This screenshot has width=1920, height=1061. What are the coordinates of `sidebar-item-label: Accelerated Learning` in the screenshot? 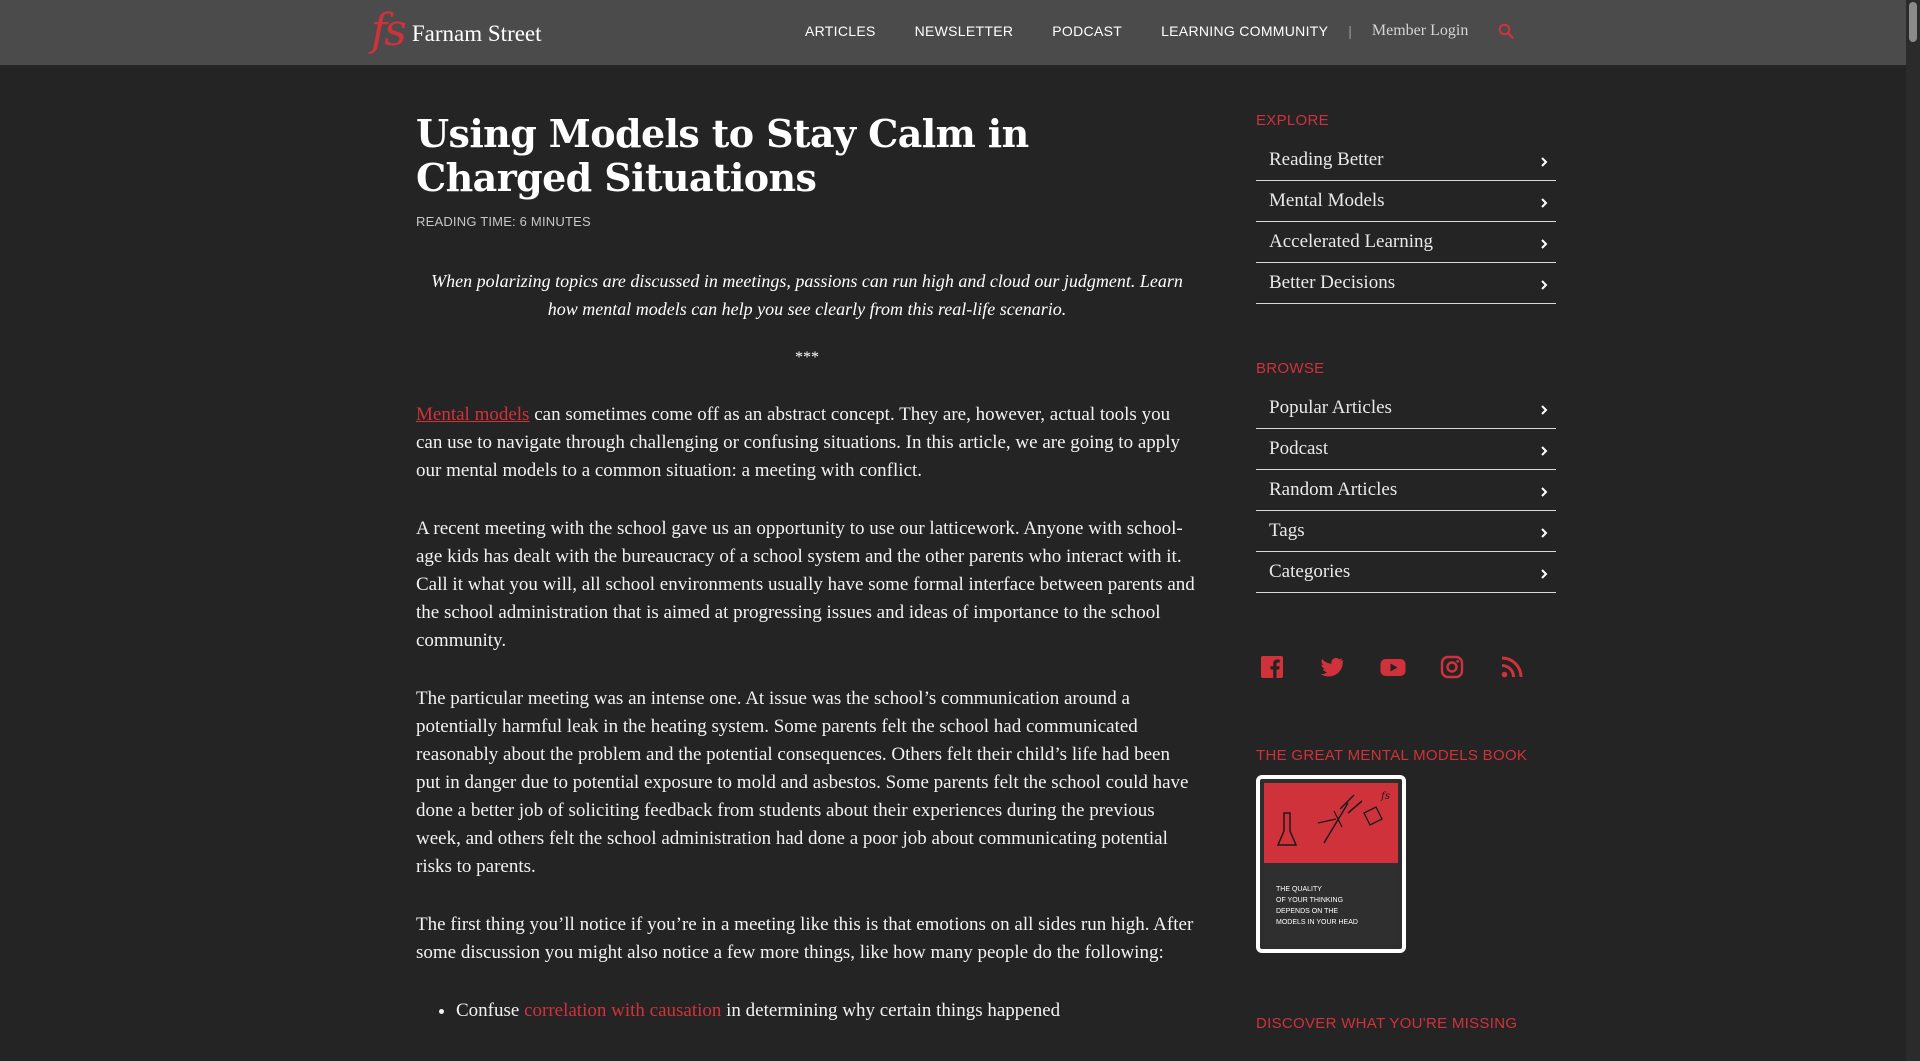 It's located at (1351, 241).